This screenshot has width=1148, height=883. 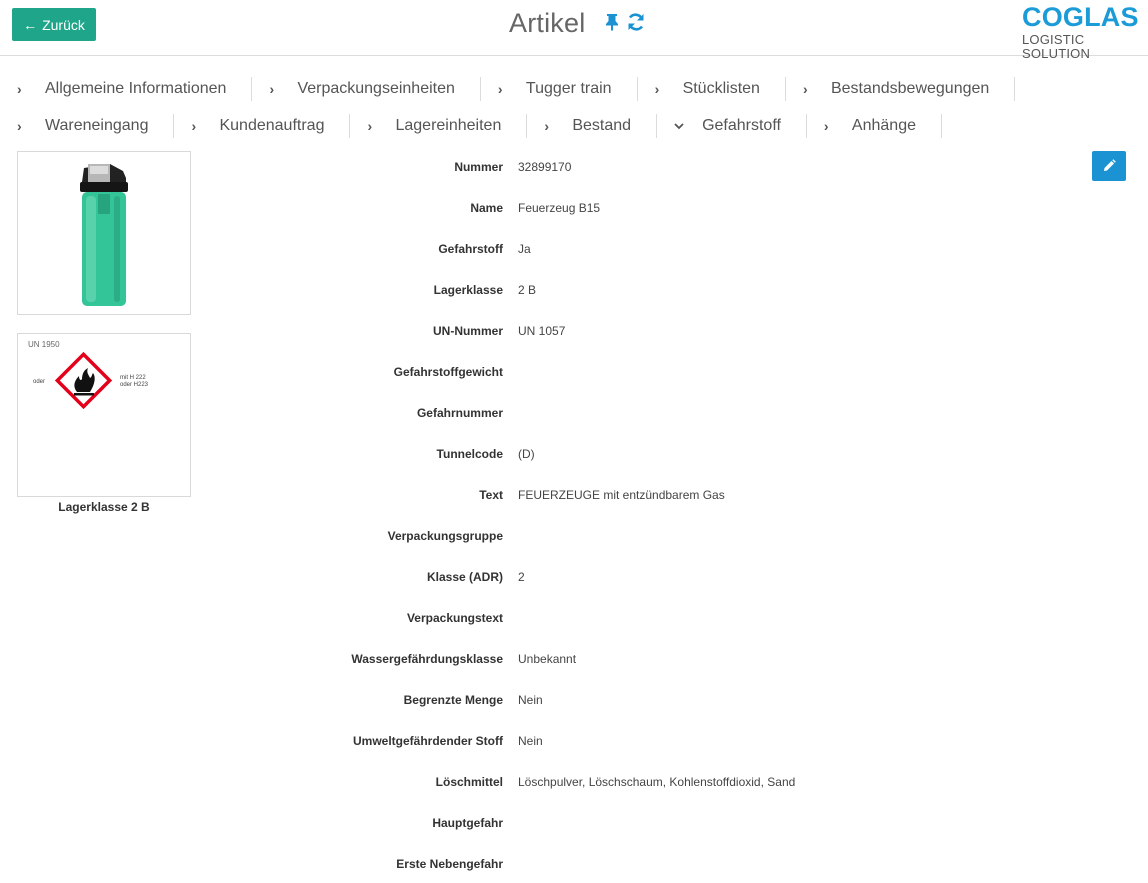 I want to click on tab-label: Wareneingang, so click(x=97, y=125).